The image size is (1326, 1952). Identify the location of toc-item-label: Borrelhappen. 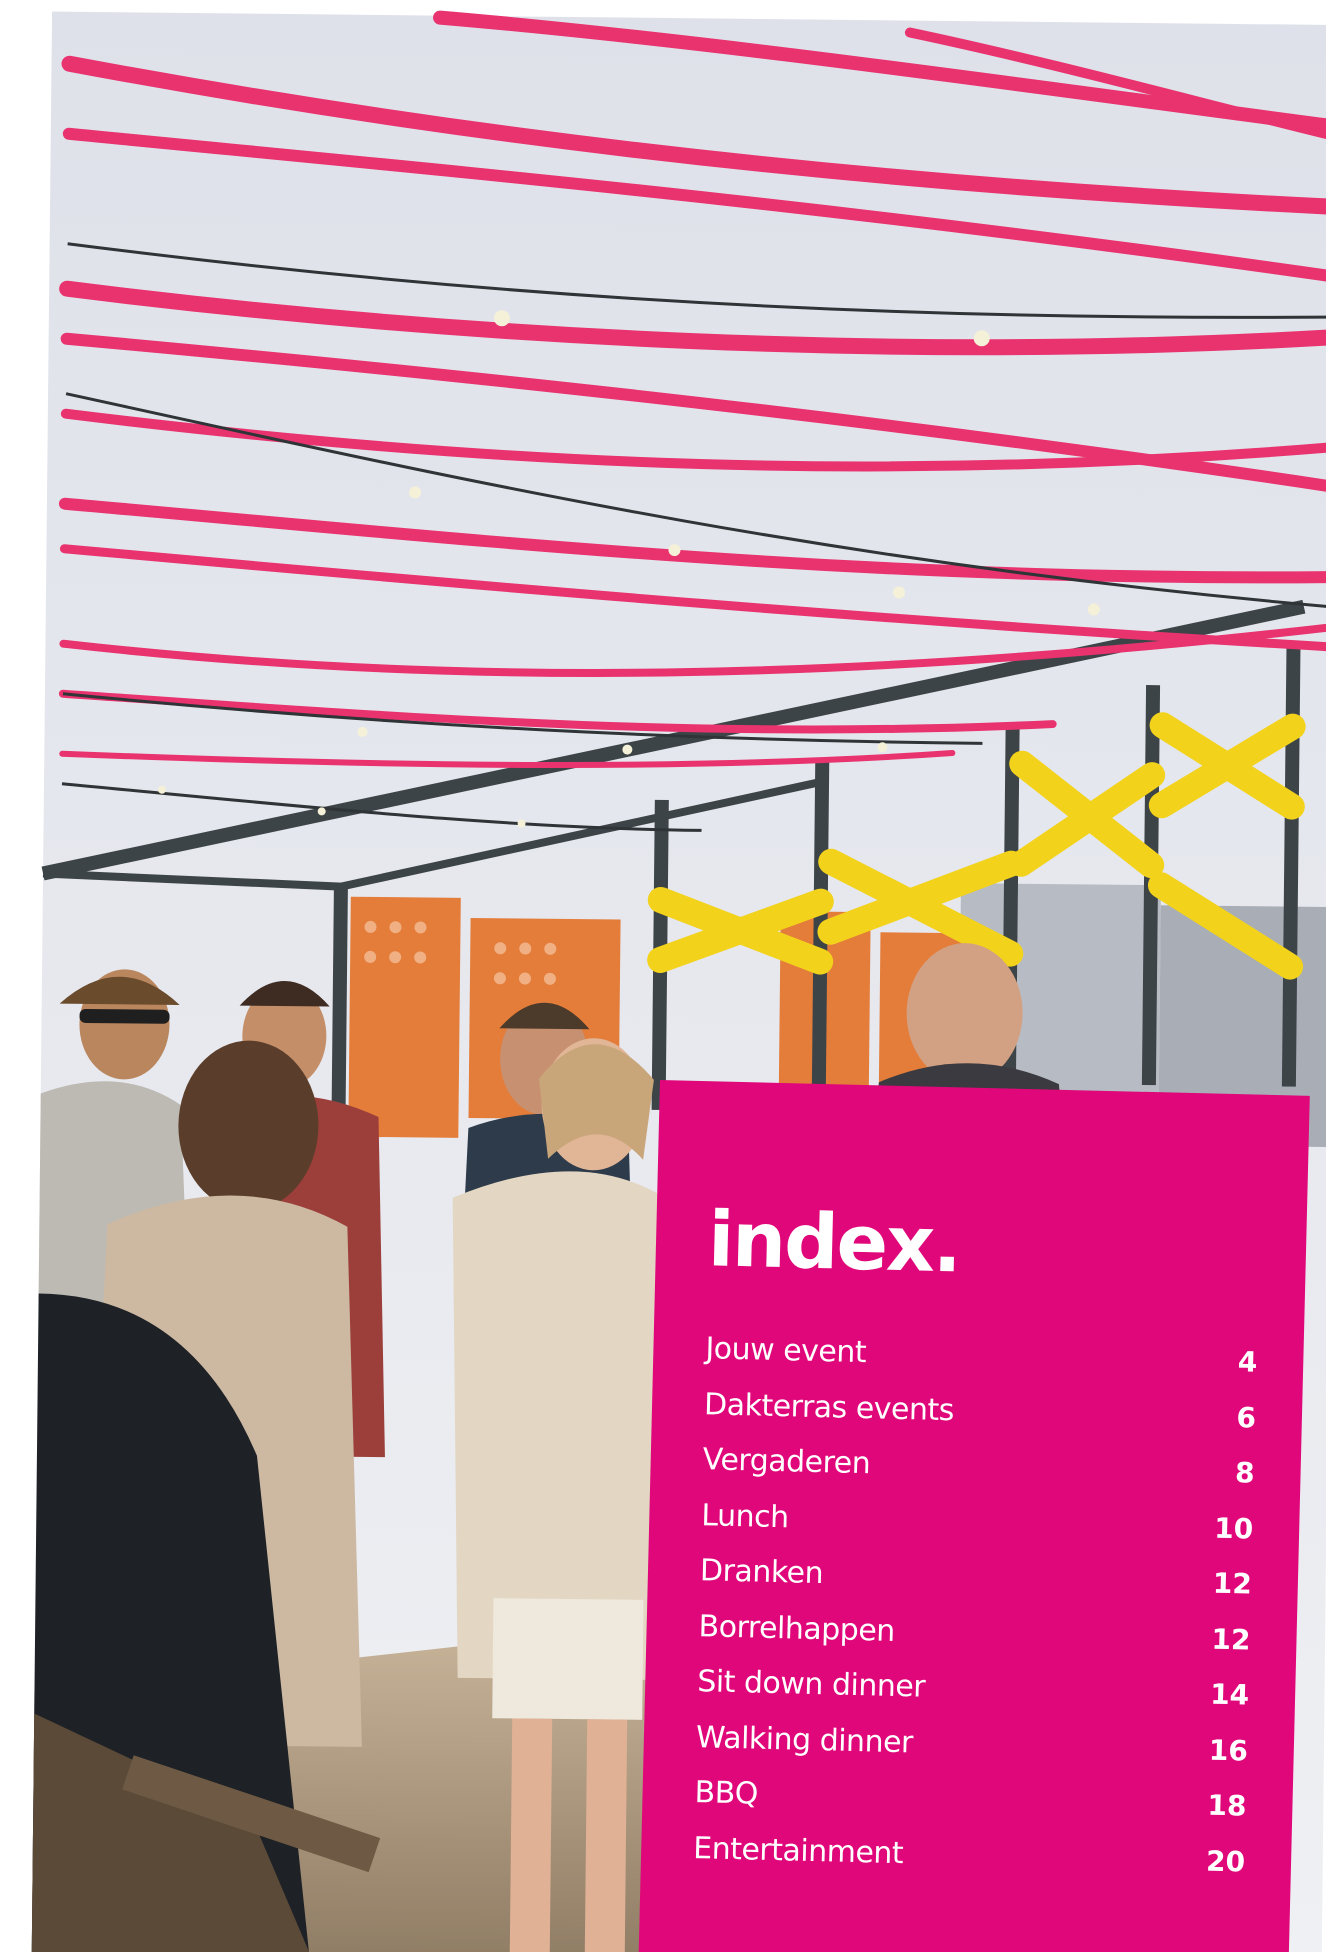
(797, 1628).